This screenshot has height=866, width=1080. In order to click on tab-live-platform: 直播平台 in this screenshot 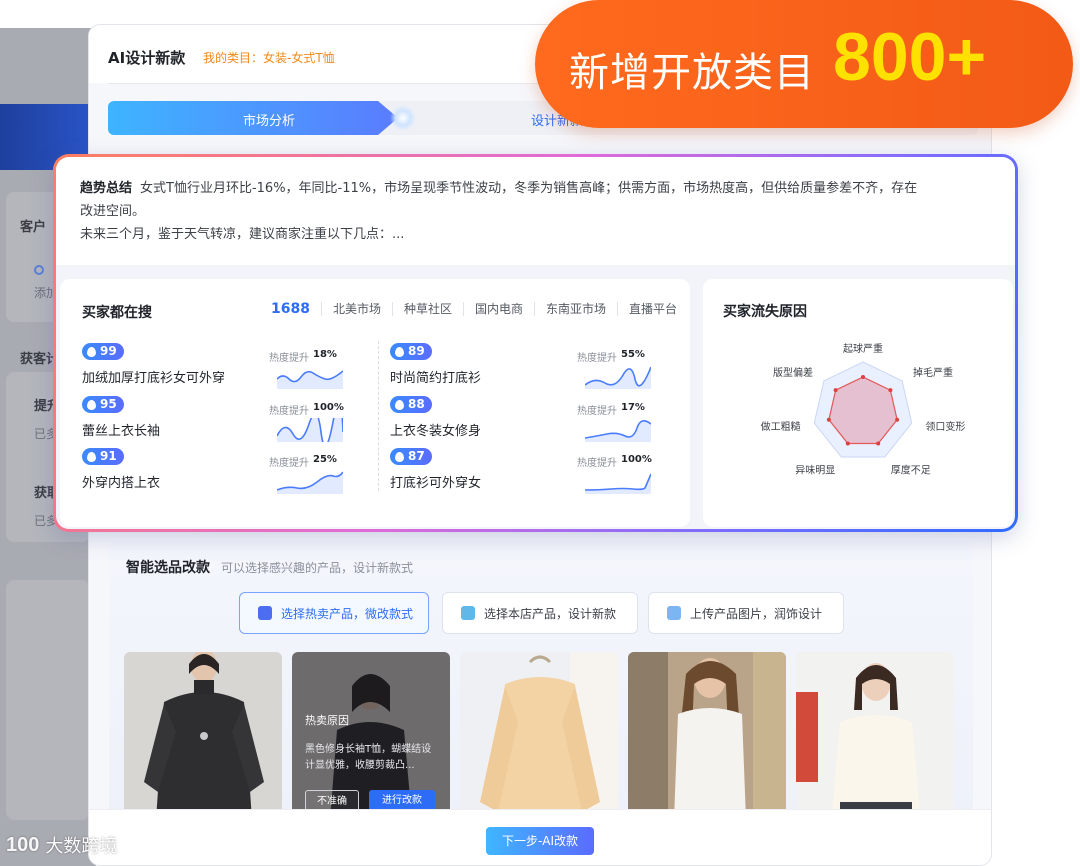, I will do `click(653, 309)`.